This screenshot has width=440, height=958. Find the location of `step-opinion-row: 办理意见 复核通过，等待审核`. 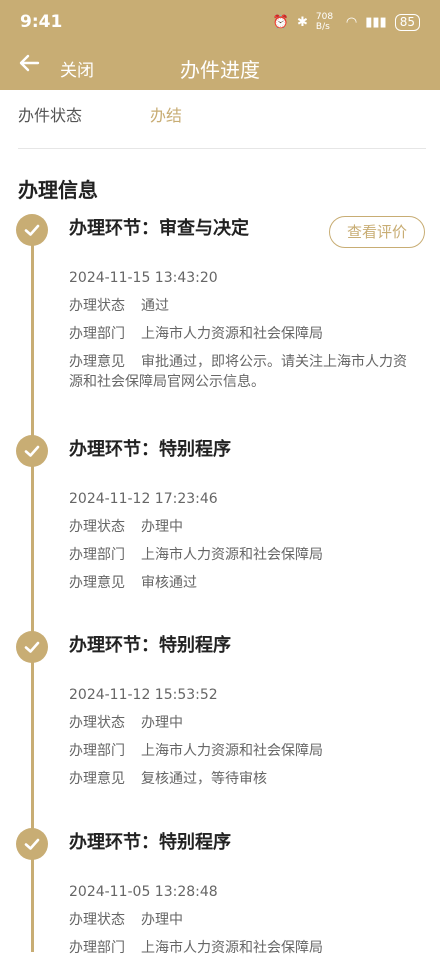

step-opinion-row: 办理意见 复核通过，等待审核 is located at coordinates (249, 779).